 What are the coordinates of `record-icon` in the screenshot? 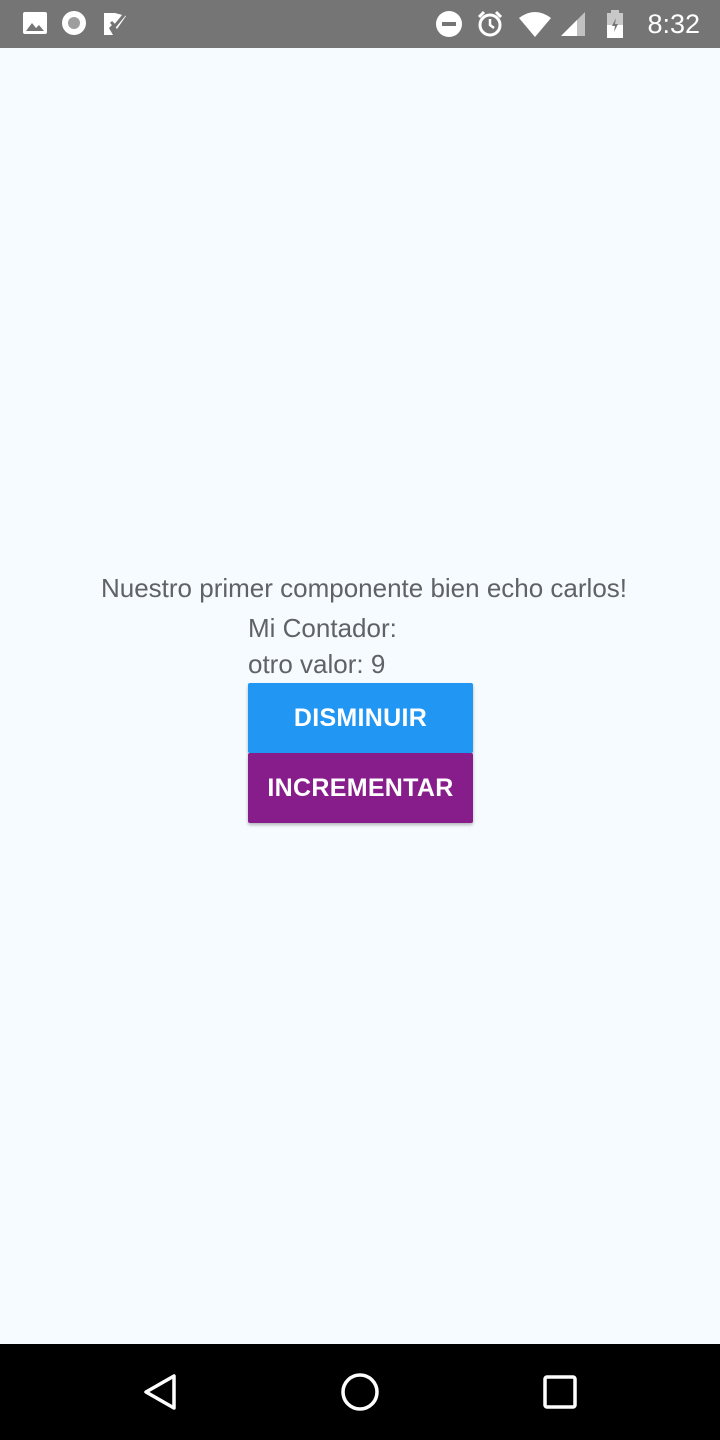 It's located at (74, 23).